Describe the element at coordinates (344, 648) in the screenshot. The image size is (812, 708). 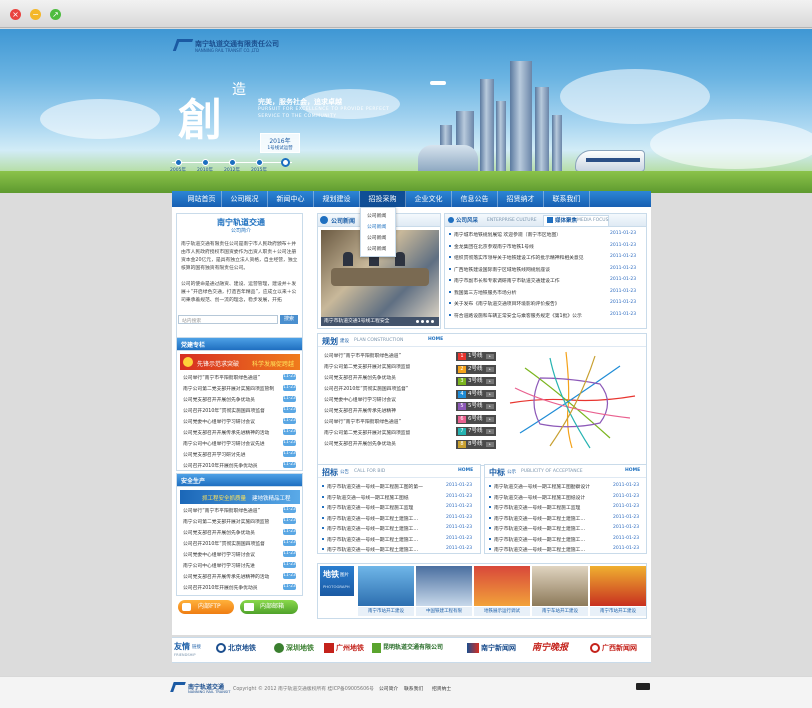
I see `link-guangzhou: 广州地铁` at that location.